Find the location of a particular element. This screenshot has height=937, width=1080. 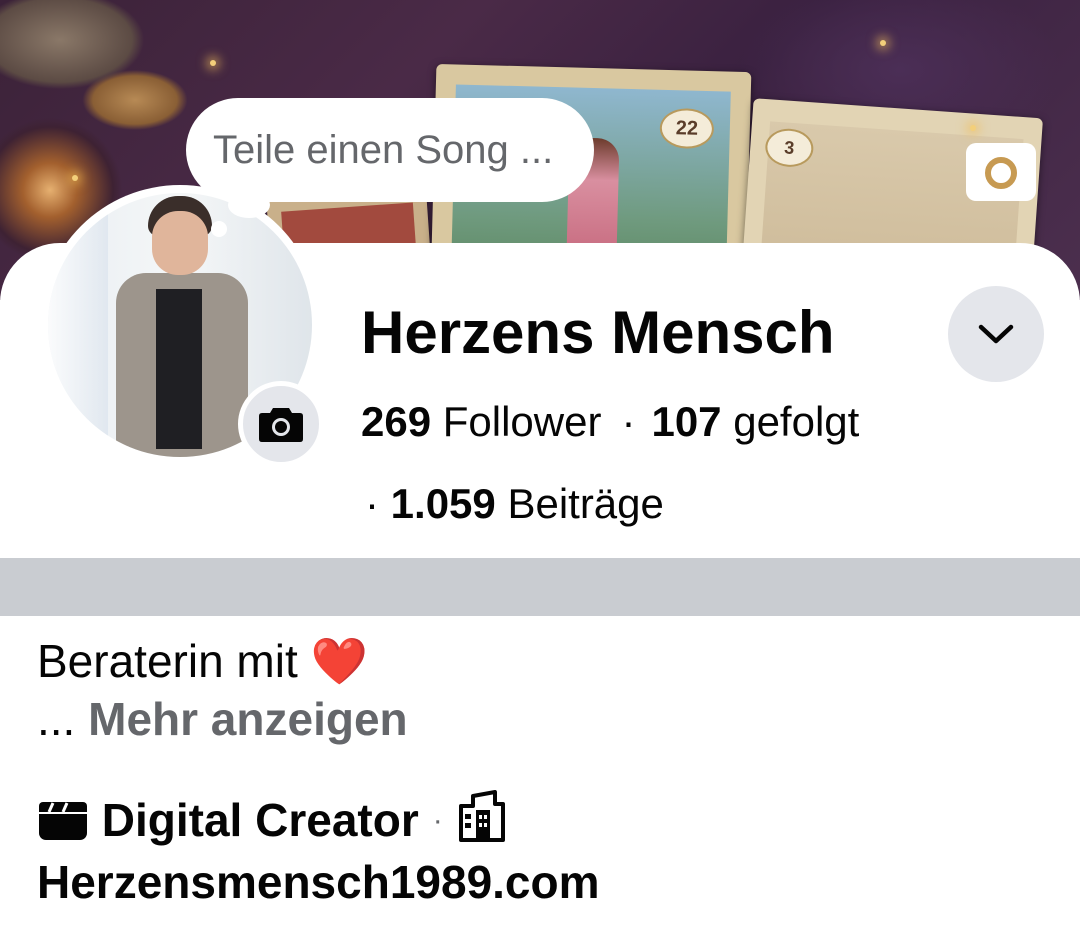

followers-label: Follower is located at coordinates (522, 421).